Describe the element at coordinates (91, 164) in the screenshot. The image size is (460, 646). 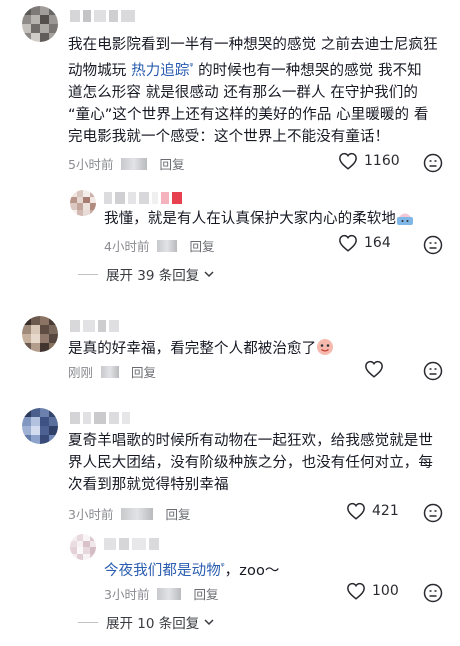
I see `timestamp: 5小时前` at that location.